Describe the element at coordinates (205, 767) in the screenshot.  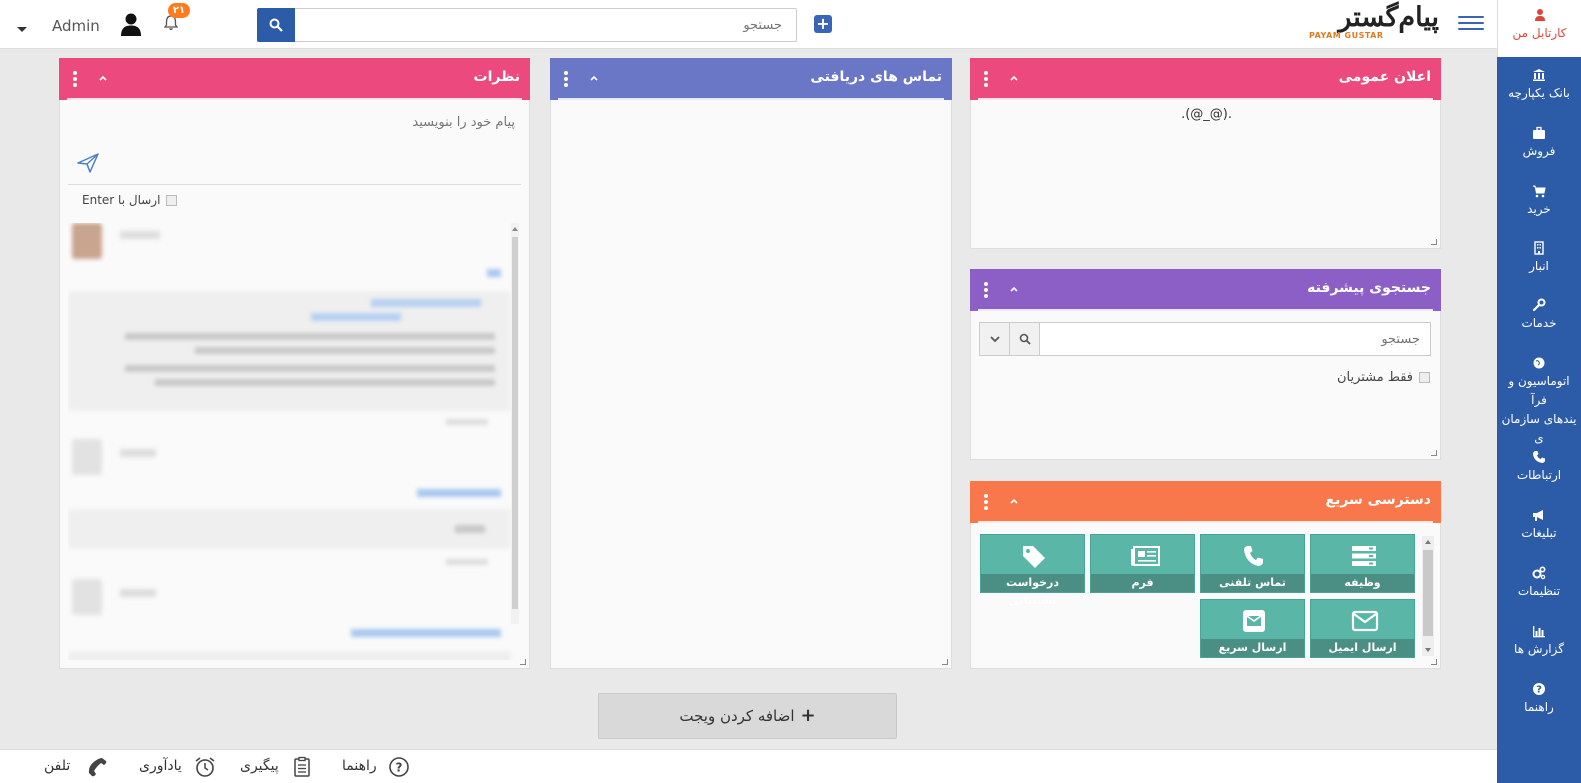
I see `alarm-clock-icon` at that location.